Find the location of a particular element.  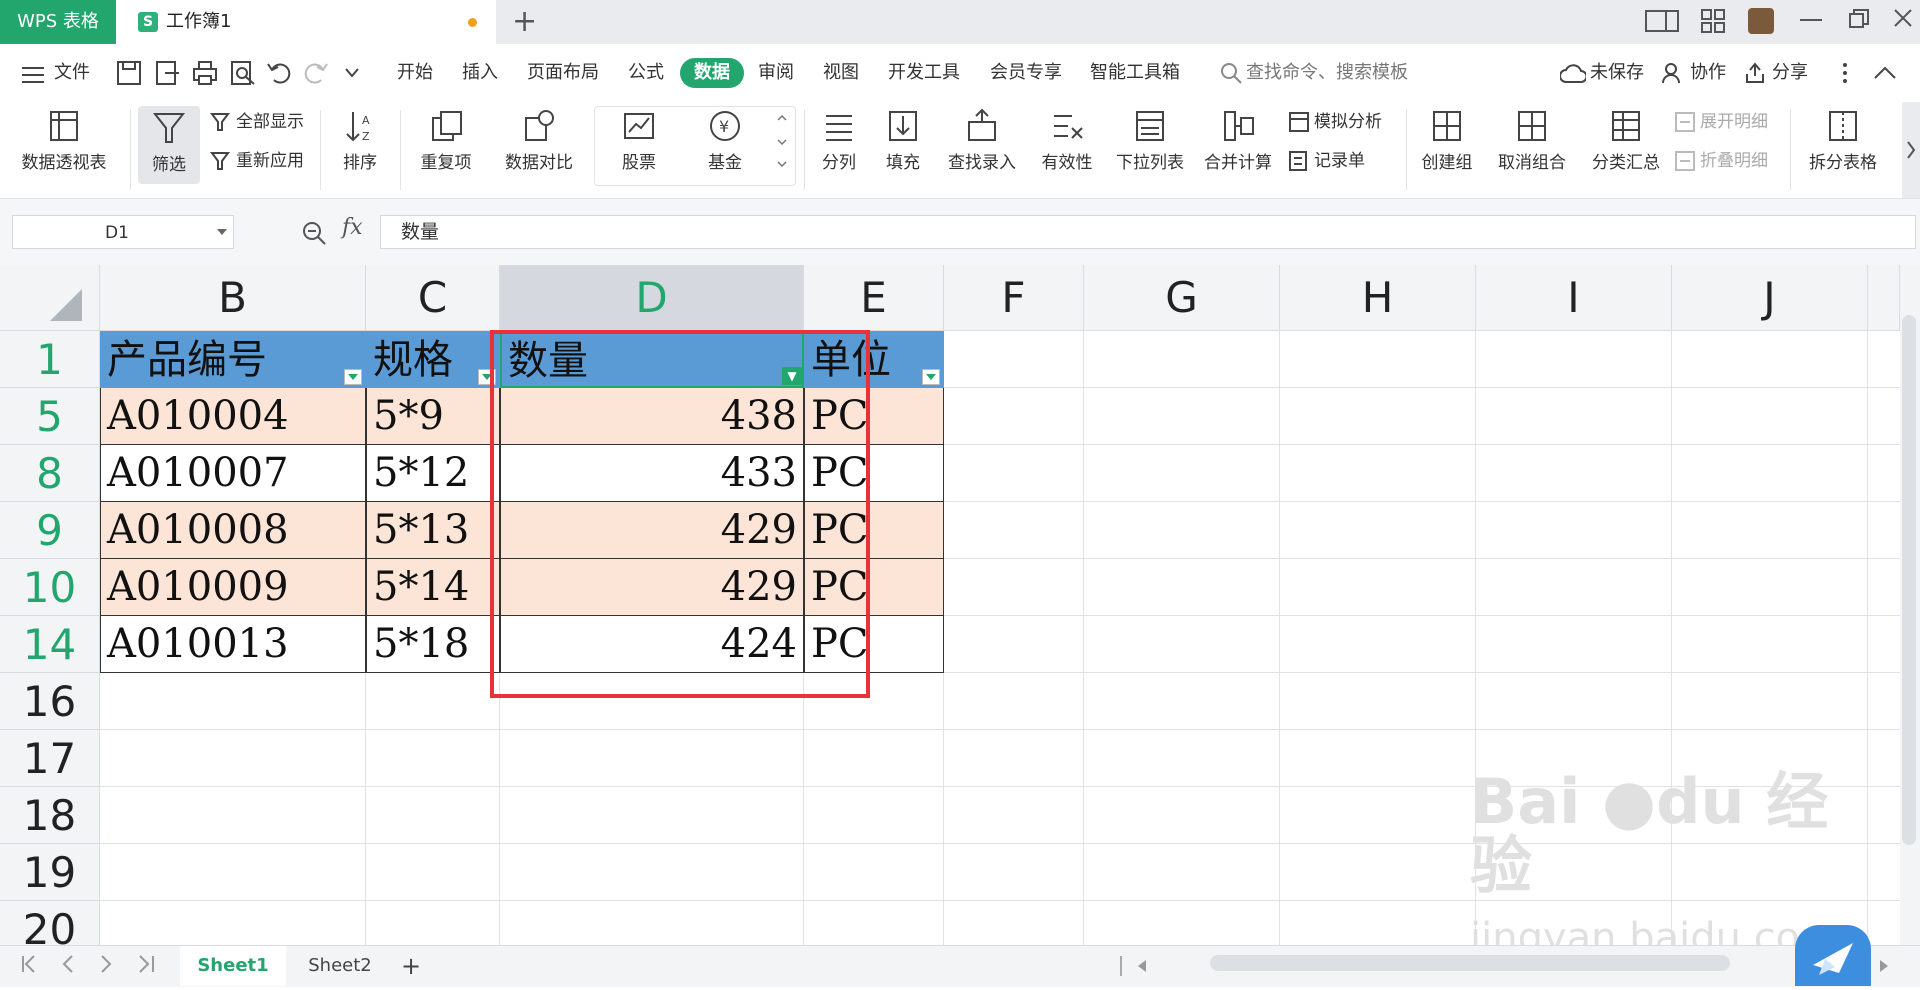

menu-formula: 公式 is located at coordinates (646, 73).